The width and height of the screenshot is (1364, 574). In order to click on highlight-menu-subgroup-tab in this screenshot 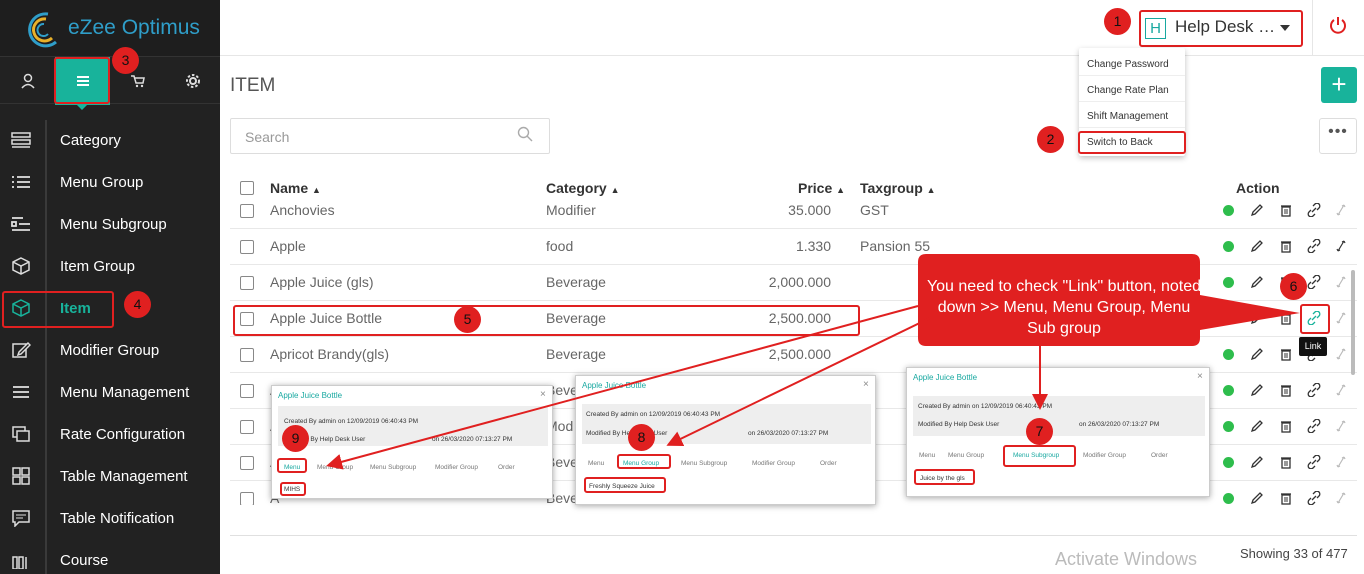, I will do `click(1039, 456)`.